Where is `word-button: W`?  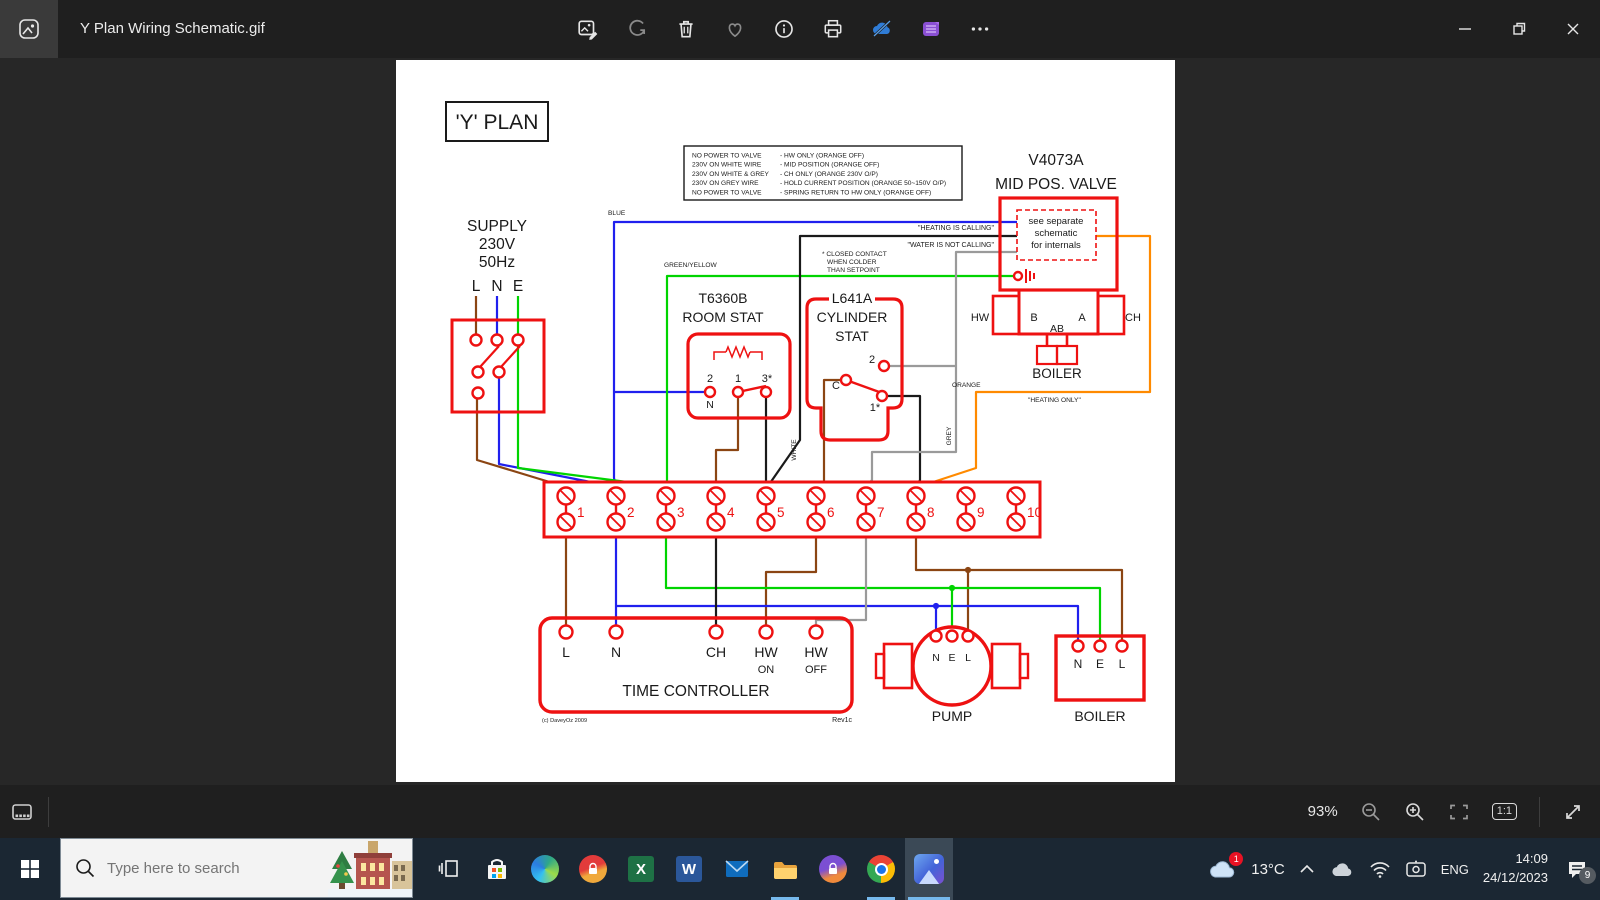 word-button: W is located at coordinates (689, 869).